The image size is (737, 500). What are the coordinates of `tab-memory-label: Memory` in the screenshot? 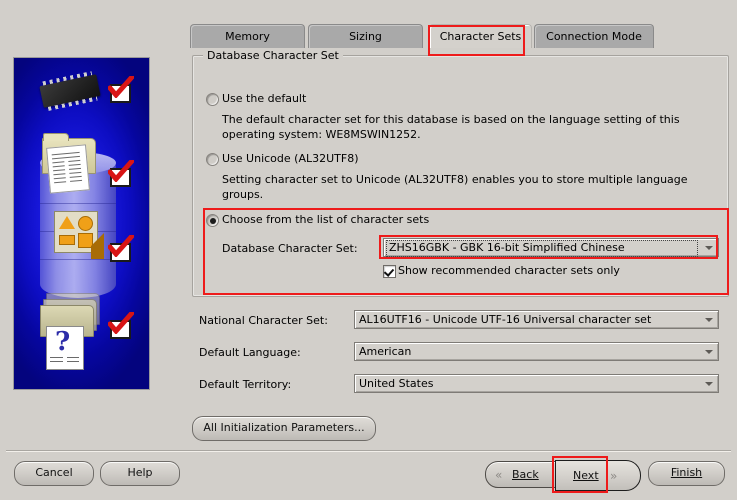 It's located at (247, 36).